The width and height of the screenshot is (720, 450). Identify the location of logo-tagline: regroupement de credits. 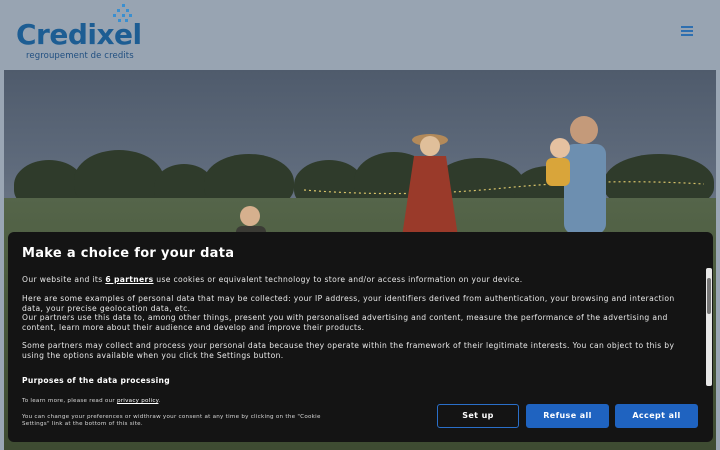
(80, 56).